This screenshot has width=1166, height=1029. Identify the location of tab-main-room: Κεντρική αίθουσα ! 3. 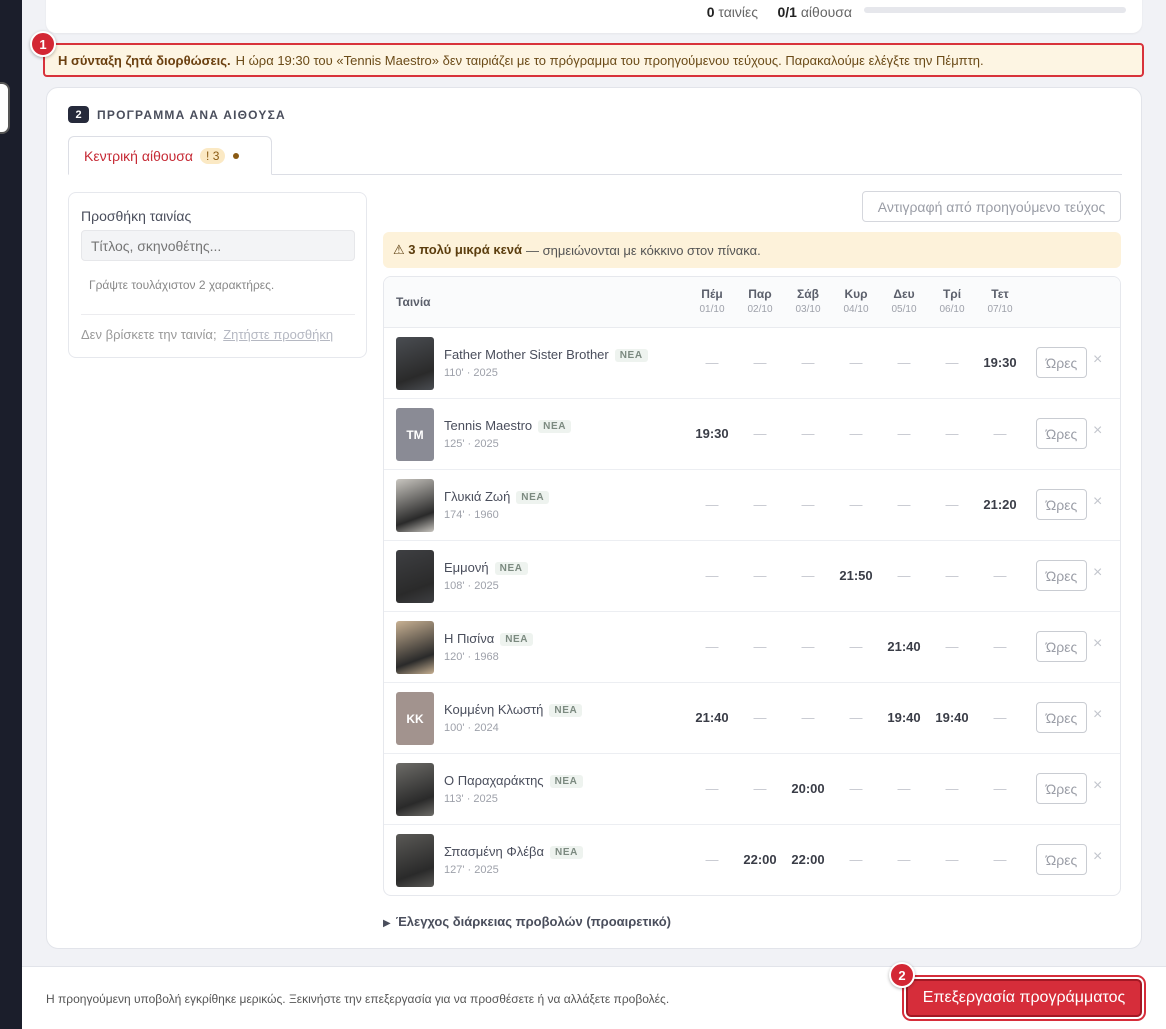
(170, 155).